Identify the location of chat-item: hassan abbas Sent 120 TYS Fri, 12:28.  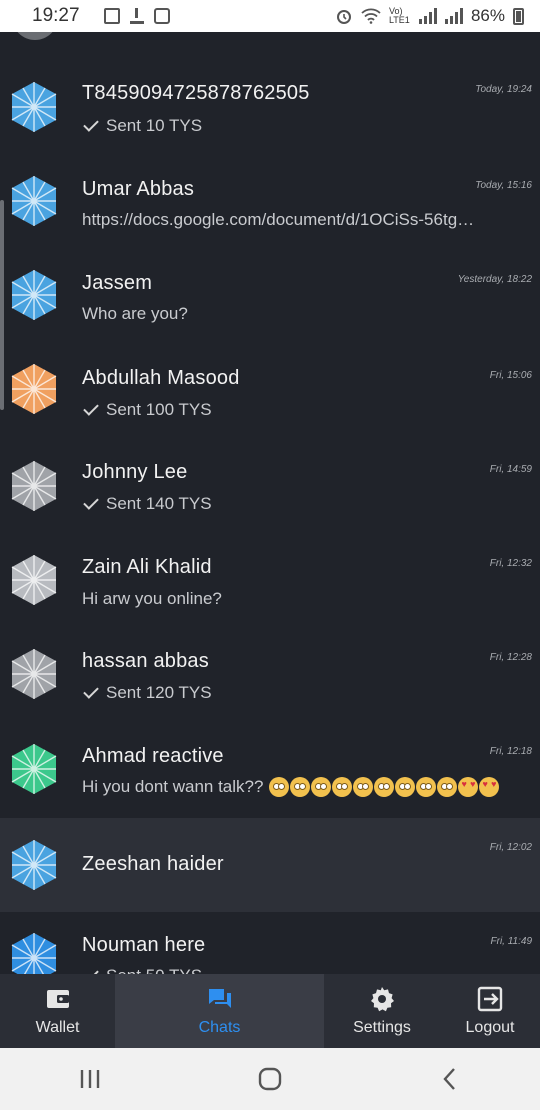
(270, 675).